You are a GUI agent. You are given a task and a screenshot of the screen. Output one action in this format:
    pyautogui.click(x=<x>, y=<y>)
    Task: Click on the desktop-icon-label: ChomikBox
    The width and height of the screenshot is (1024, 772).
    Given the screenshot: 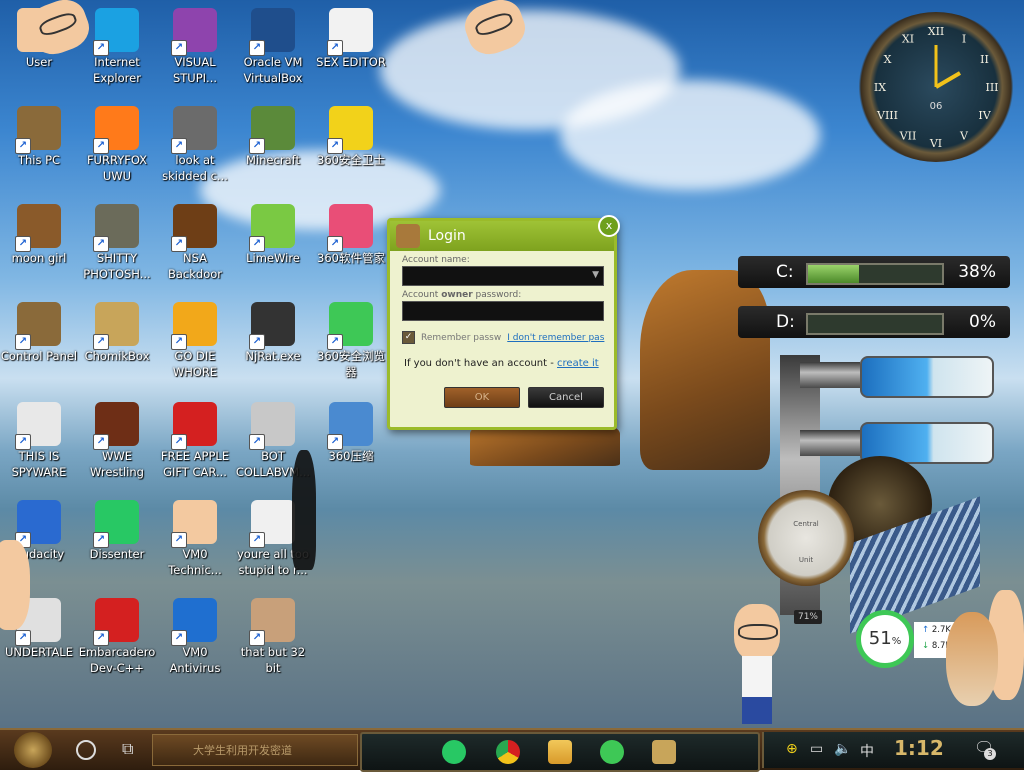 What is the action you would take?
    pyautogui.click(x=117, y=356)
    